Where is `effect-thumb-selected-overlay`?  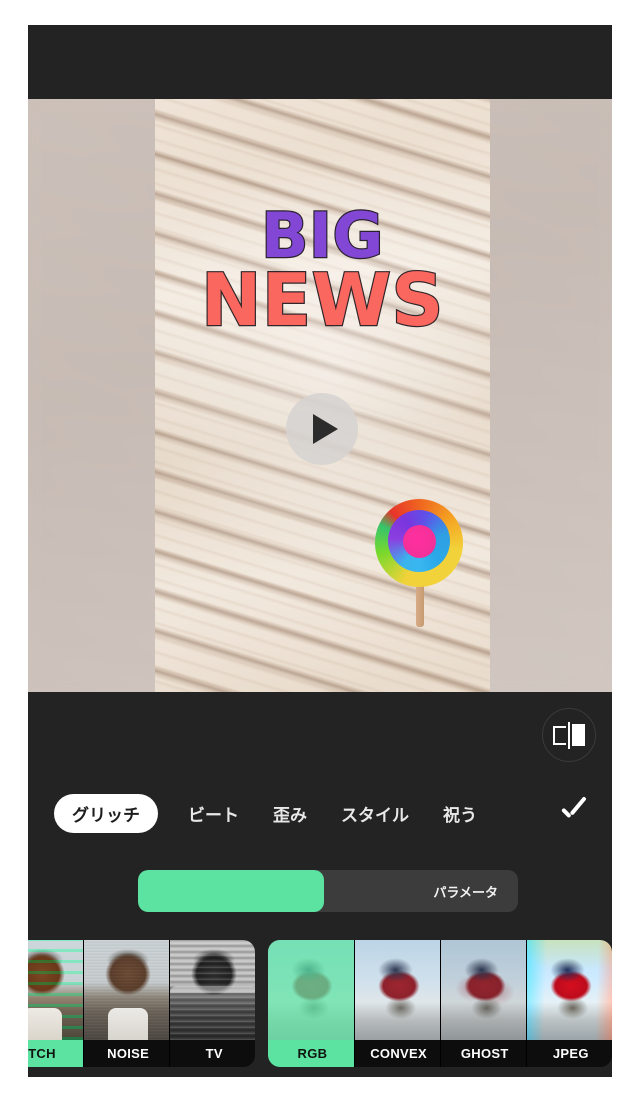 effect-thumb-selected-overlay is located at coordinates (311, 990).